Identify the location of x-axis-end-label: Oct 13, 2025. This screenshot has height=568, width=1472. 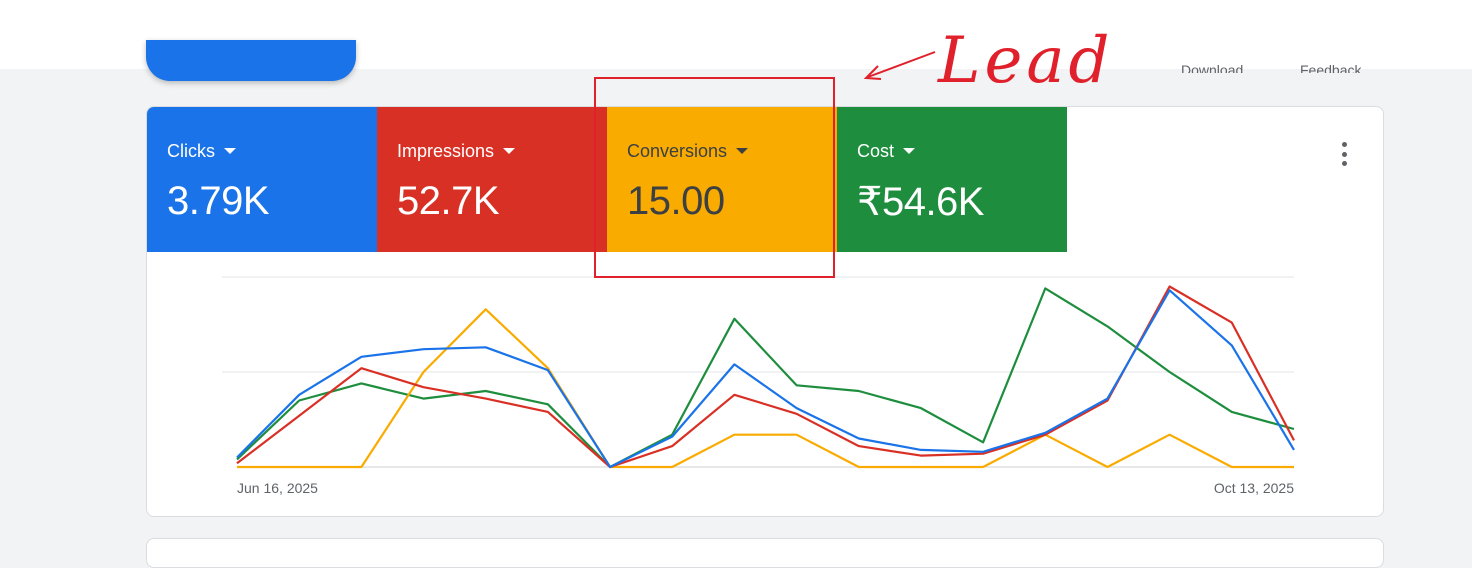
(1254, 488).